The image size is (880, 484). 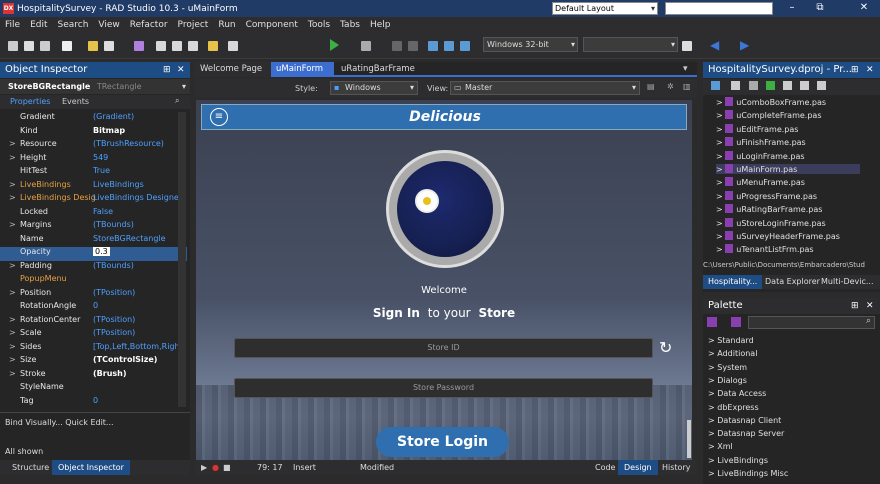 I want to click on restore-button: ⧉, so click(x=820, y=8).